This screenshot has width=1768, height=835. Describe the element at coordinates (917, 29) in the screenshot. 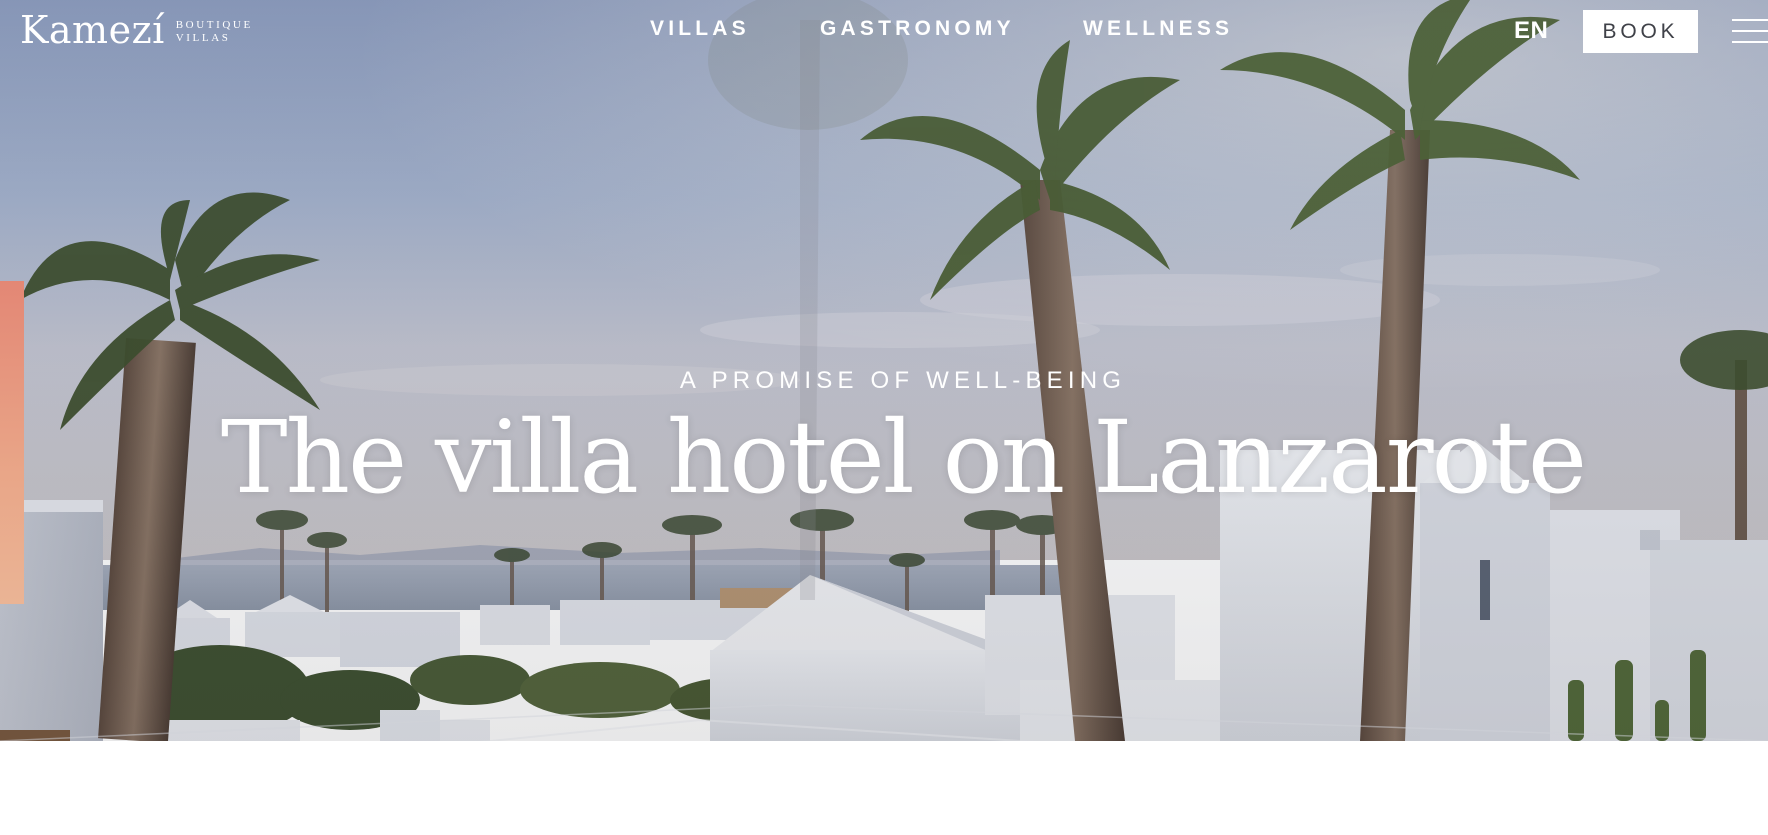

I see `nav-item-gastronomy: GASTRONOMY` at that location.